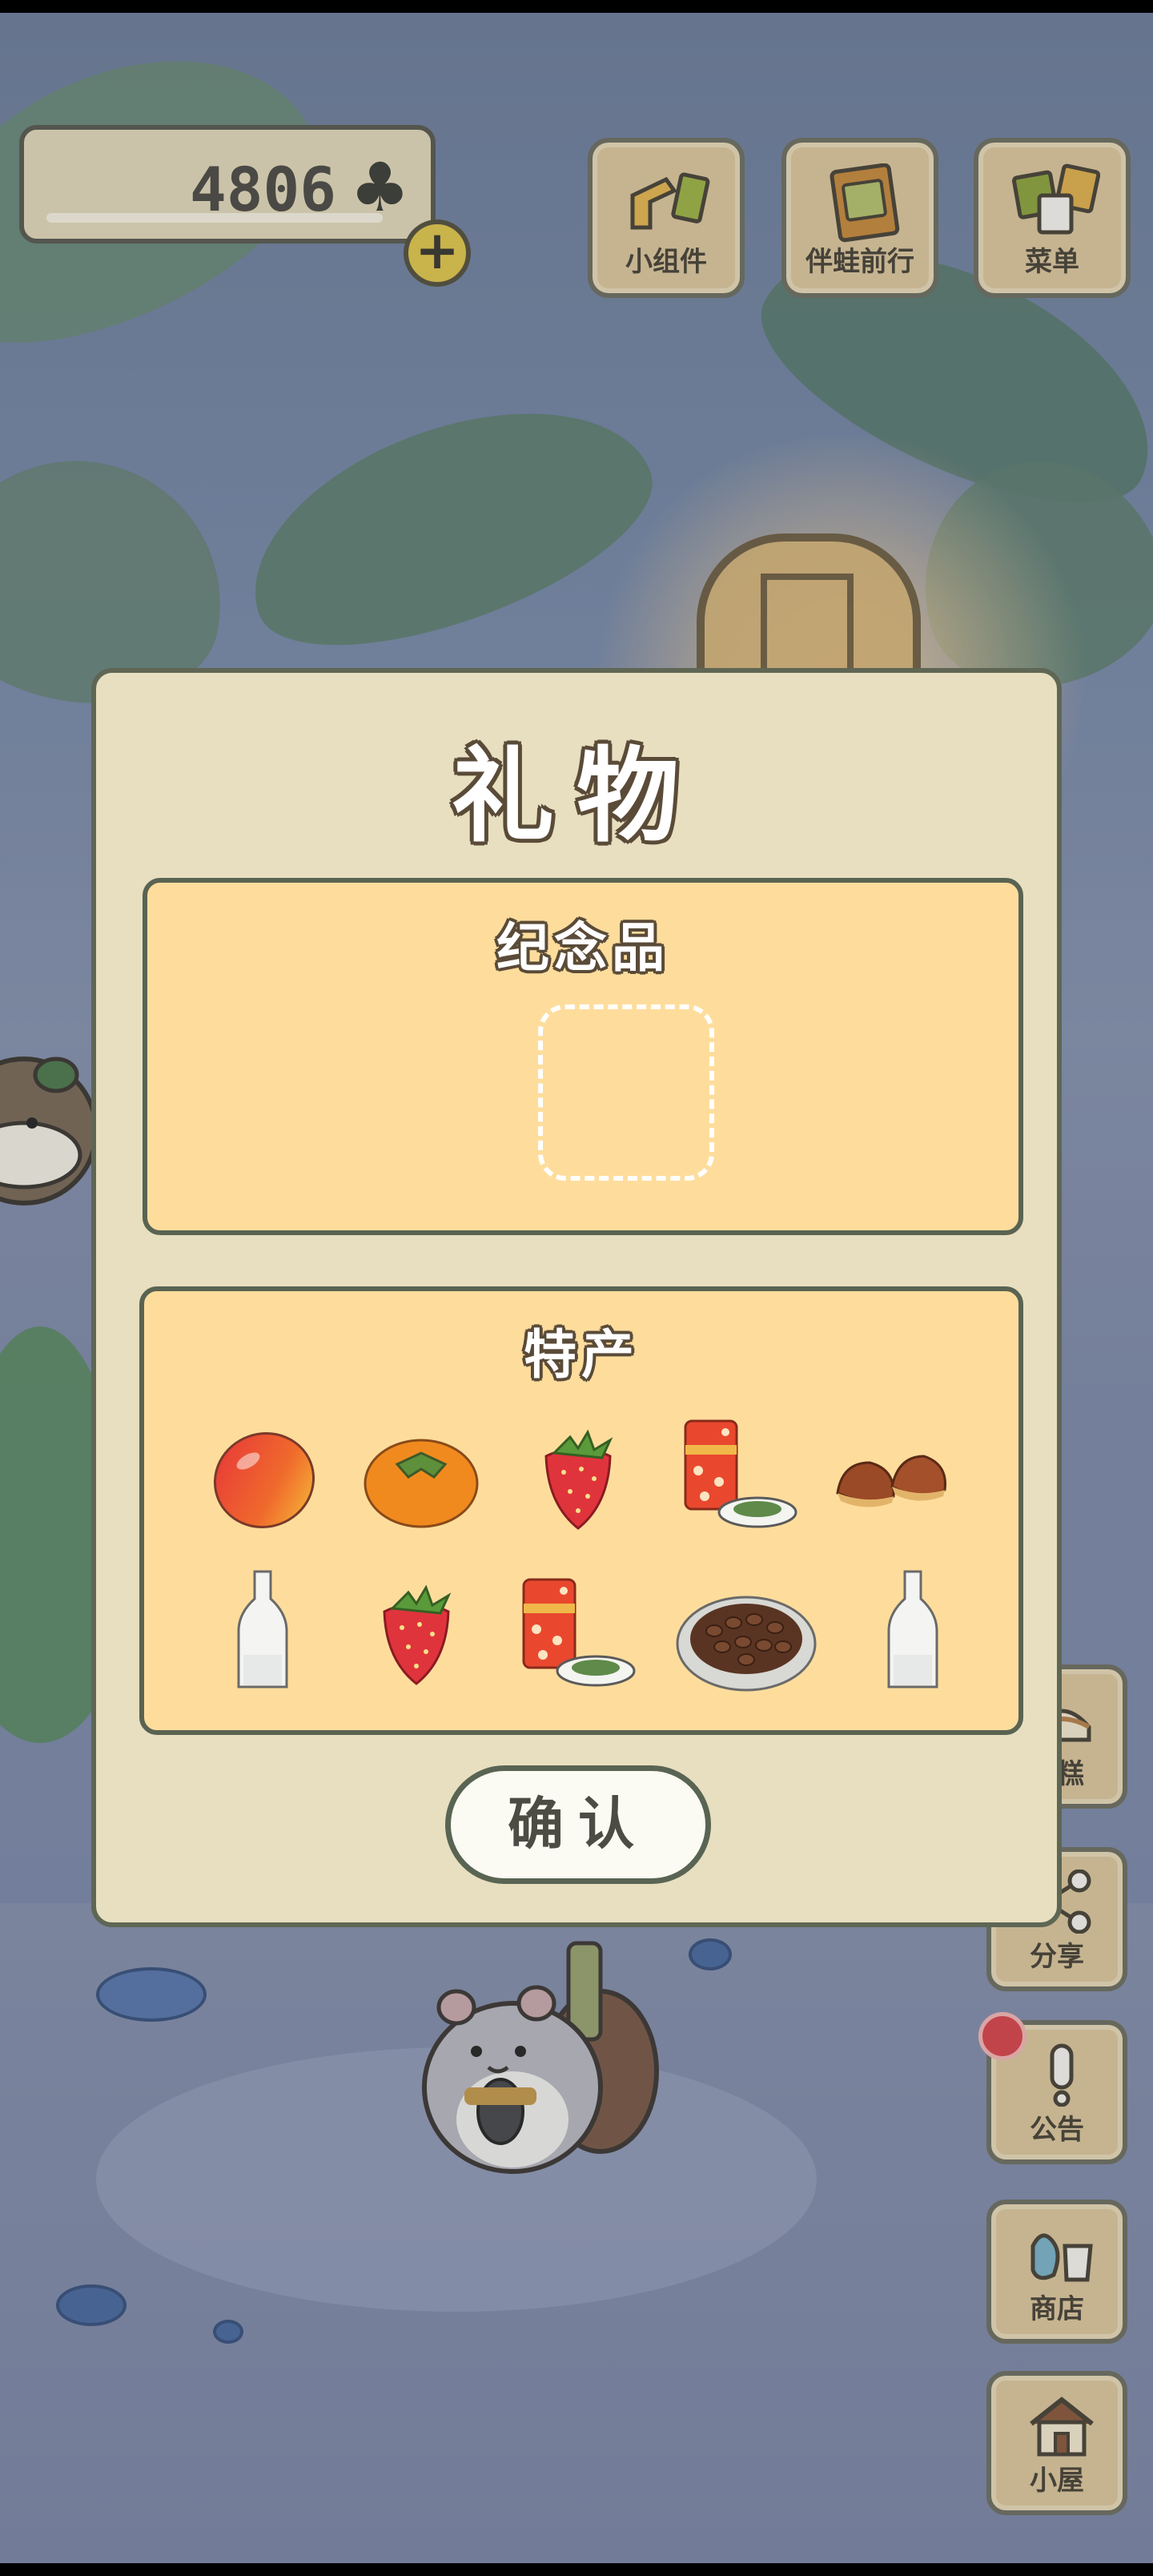 The width and height of the screenshot is (1153, 2576). What do you see at coordinates (576, 797) in the screenshot?
I see `dialog-title: 礼物` at bounding box center [576, 797].